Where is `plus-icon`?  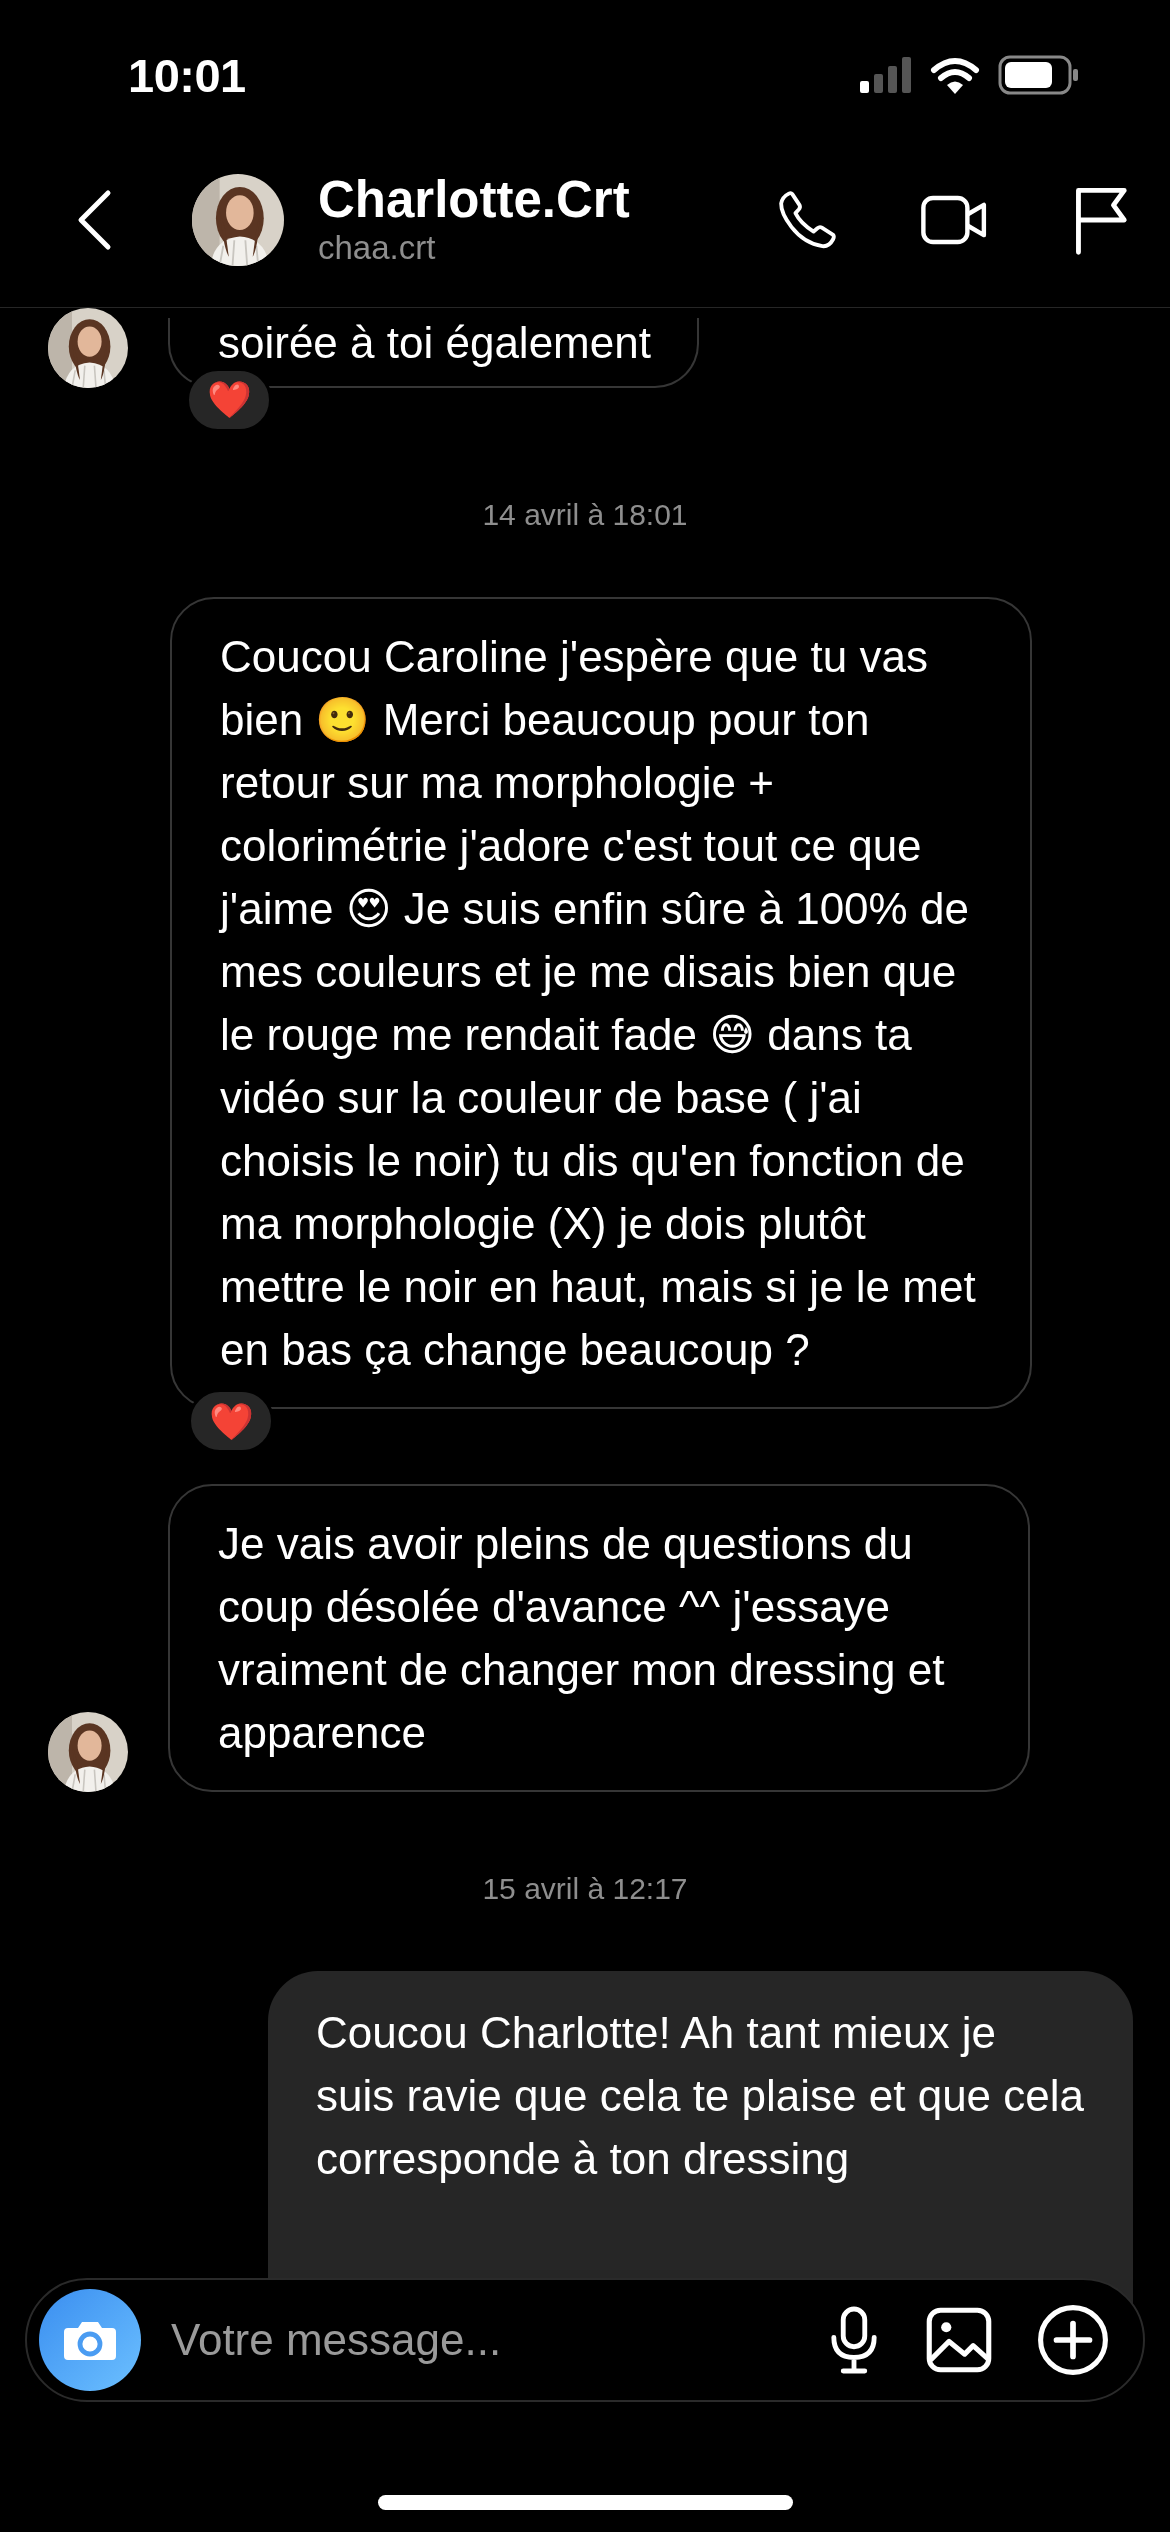
plus-icon is located at coordinates (1073, 2340).